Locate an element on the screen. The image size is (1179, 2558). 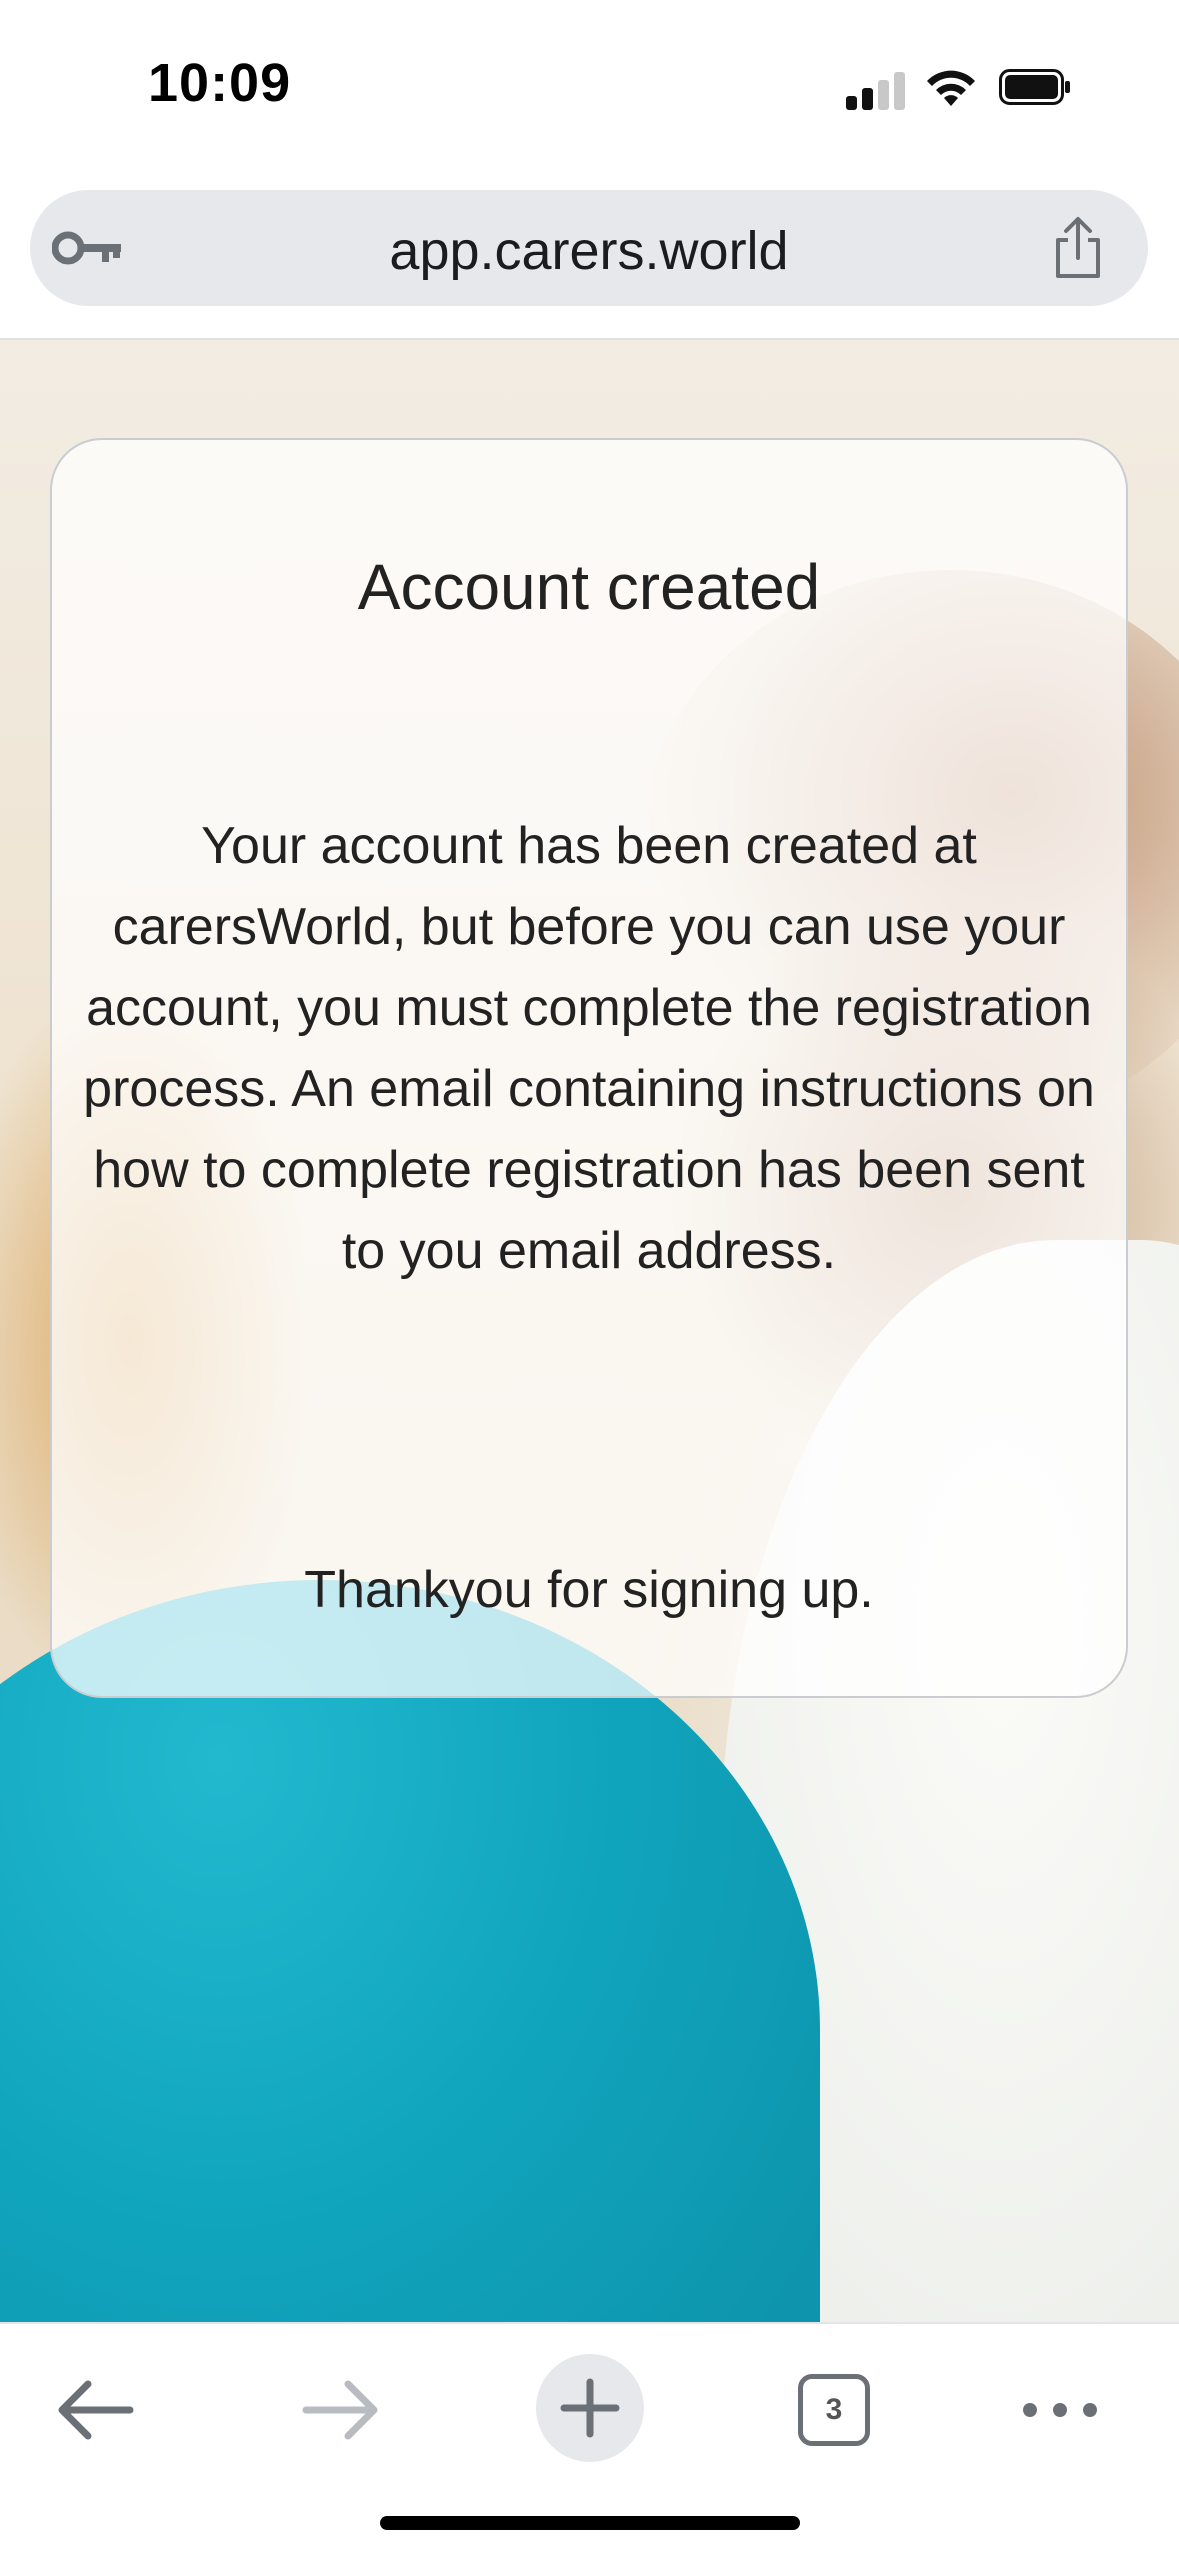
arrow-left-icon is located at coordinates (95, 2410).